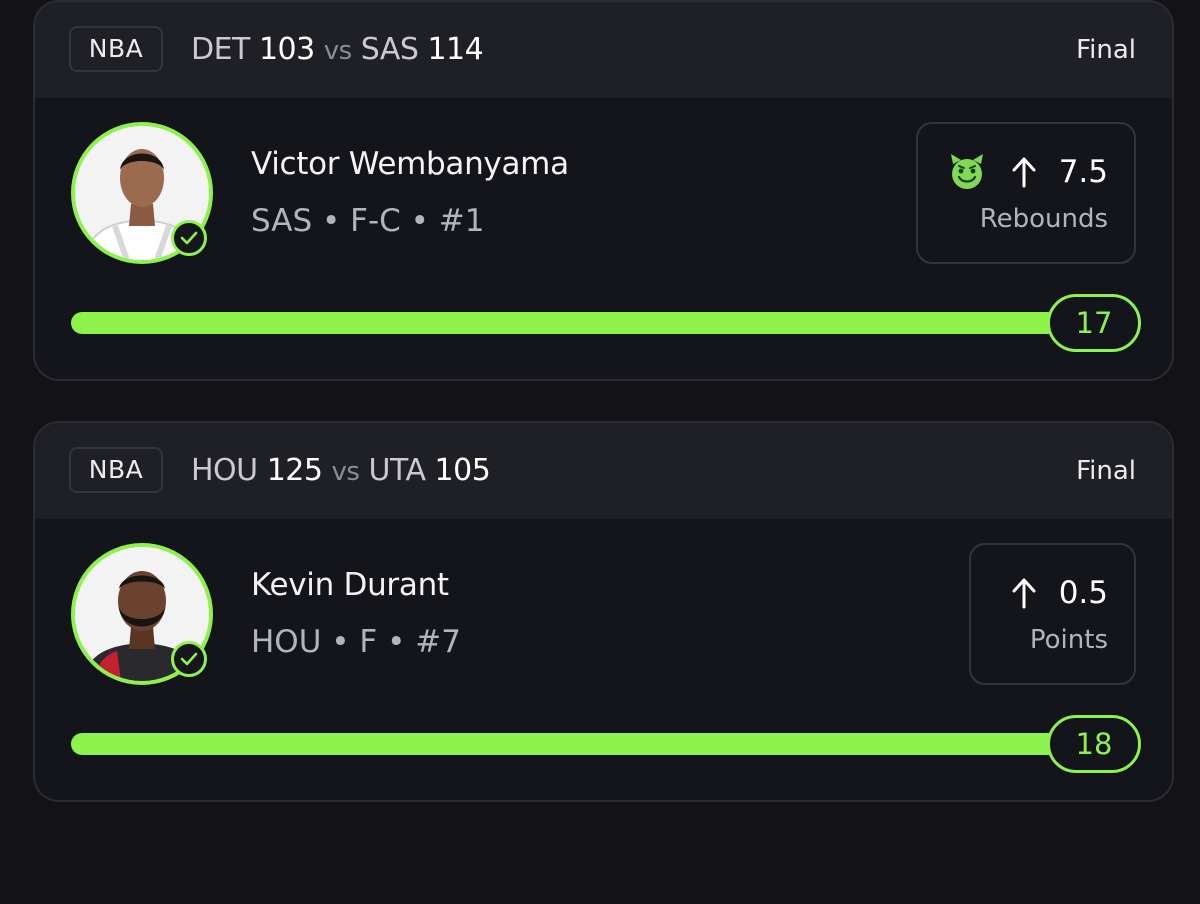 Image resolution: width=1200 pixels, height=904 pixels. What do you see at coordinates (389, 49) in the screenshot?
I see `home-team: SAS` at bounding box center [389, 49].